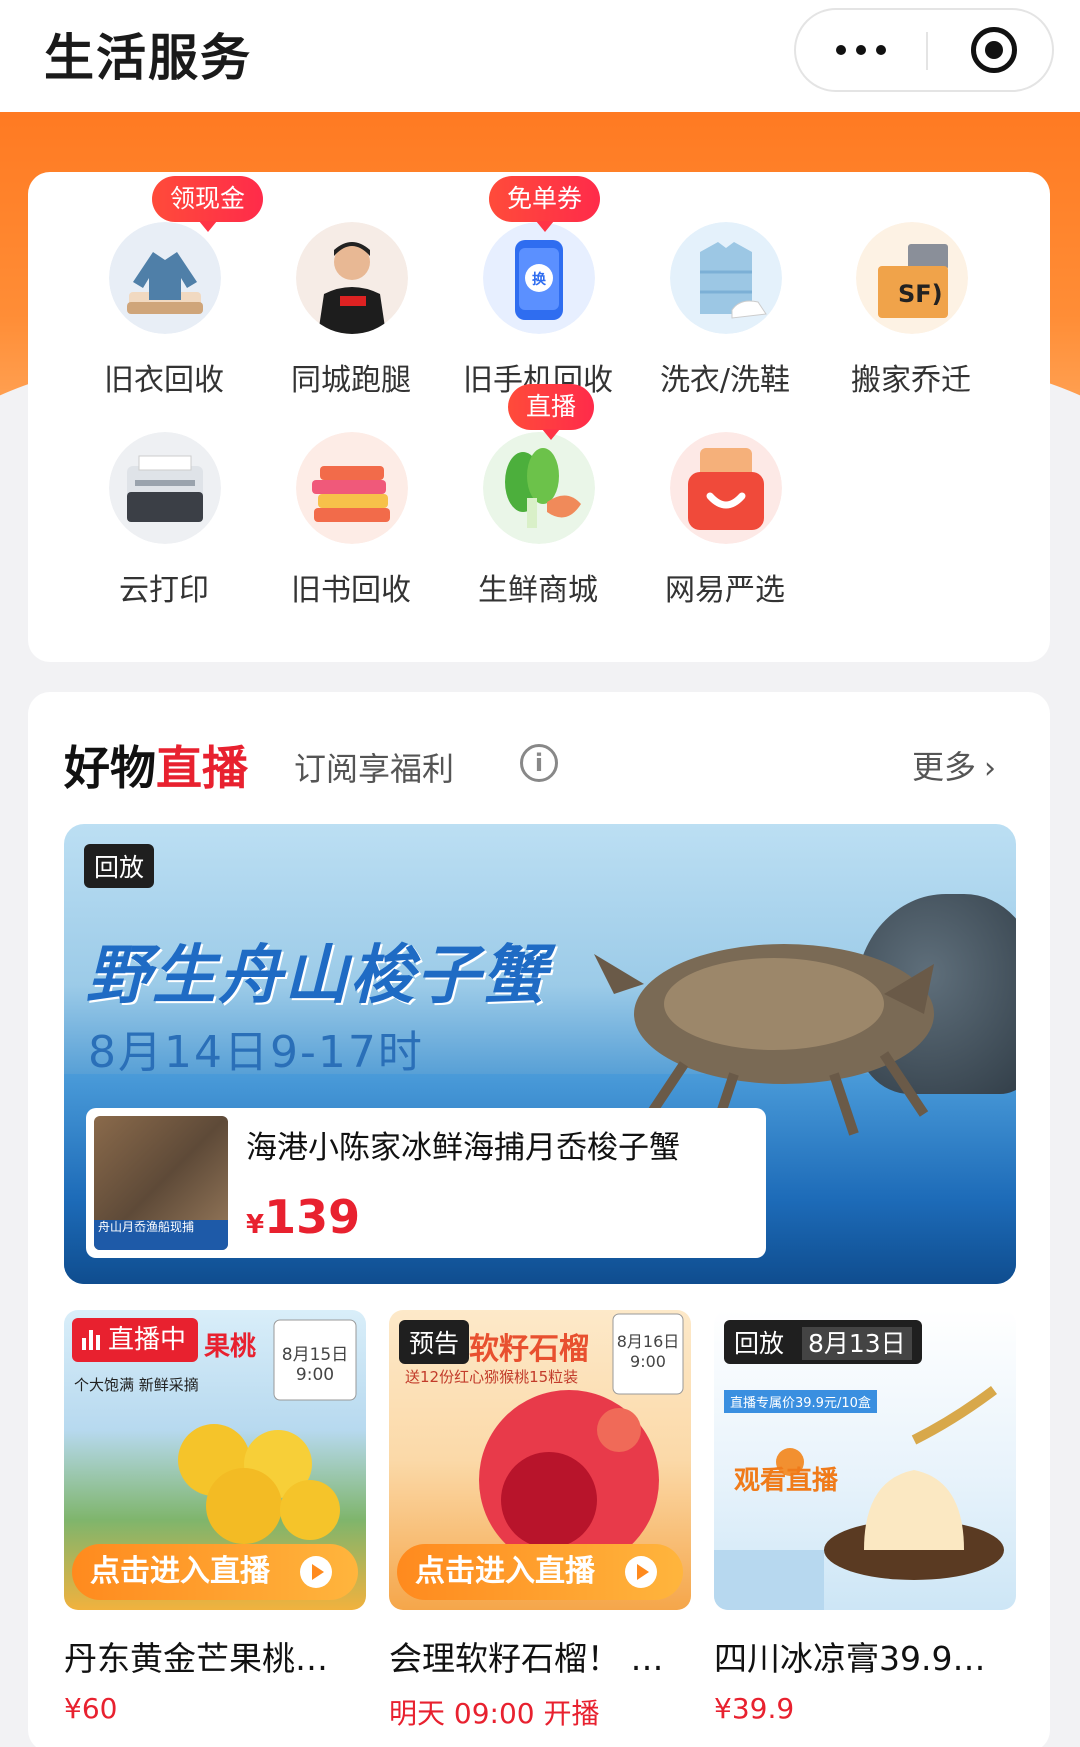  I want to click on section-title: 好物直播, so click(156, 765).